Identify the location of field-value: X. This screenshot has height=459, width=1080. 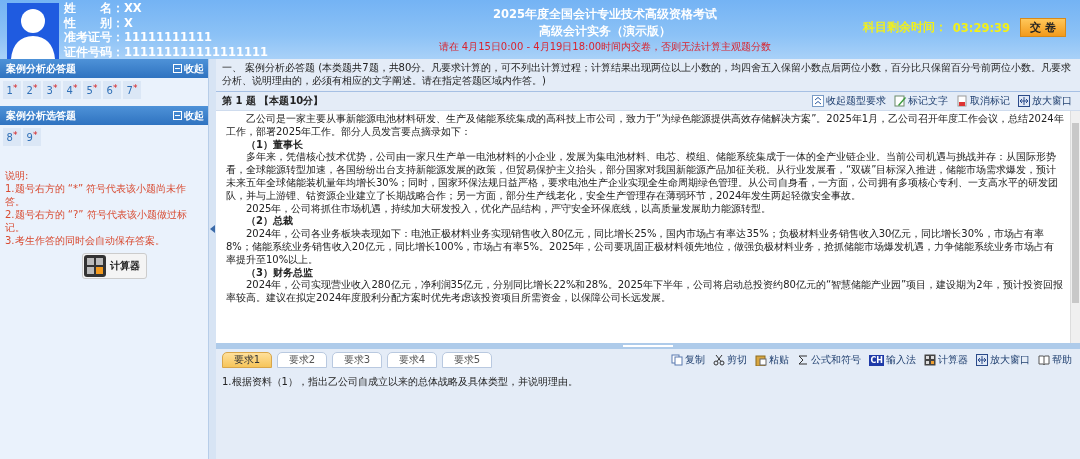
(128, 22).